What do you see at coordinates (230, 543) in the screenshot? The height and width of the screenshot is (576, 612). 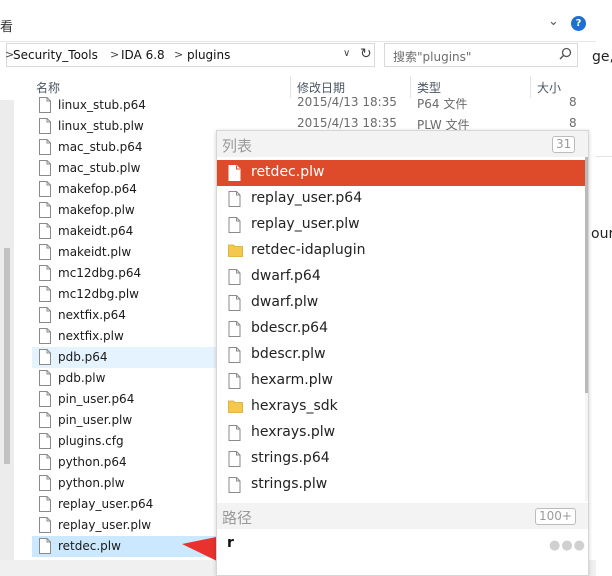 I see `popup-query-text: r` at bounding box center [230, 543].